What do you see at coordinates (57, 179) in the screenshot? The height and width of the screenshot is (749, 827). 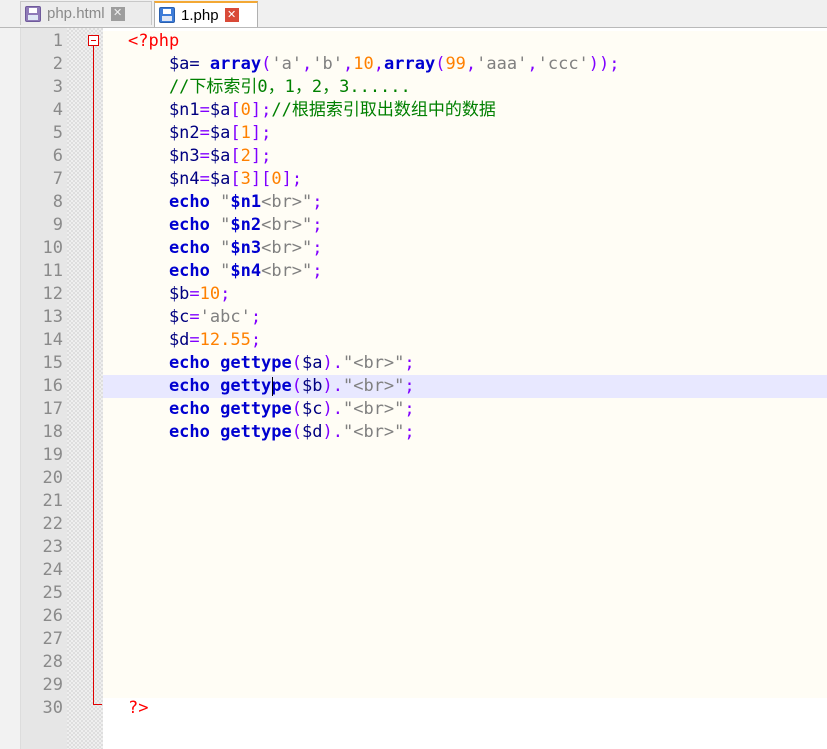 I see `line-number: 7` at bounding box center [57, 179].